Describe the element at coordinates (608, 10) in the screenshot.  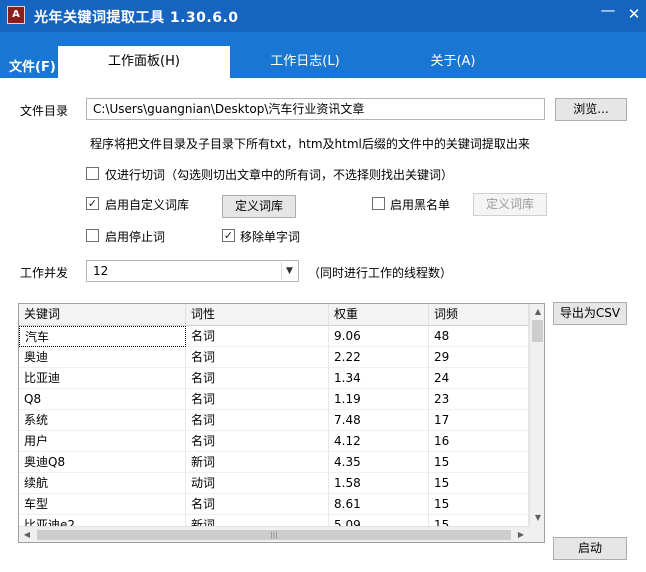
I see `minimize-button: —` at that location.